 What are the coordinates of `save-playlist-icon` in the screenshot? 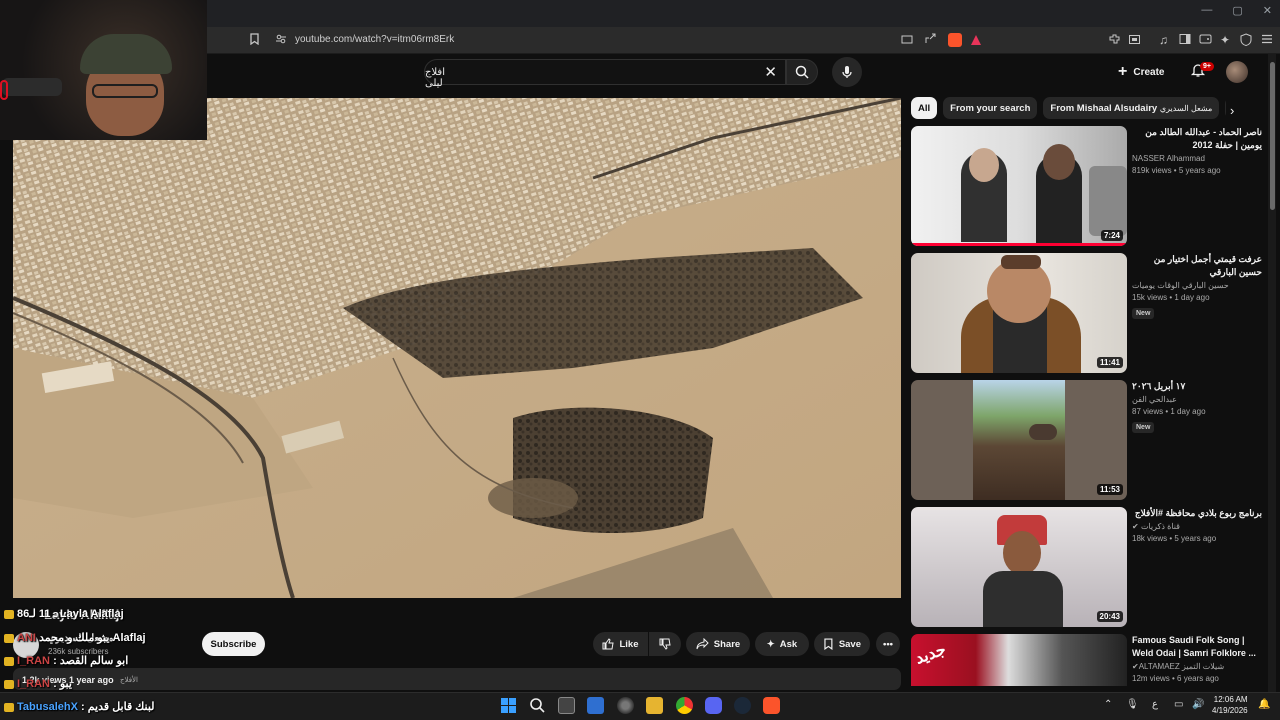 It's located at (828, 644).